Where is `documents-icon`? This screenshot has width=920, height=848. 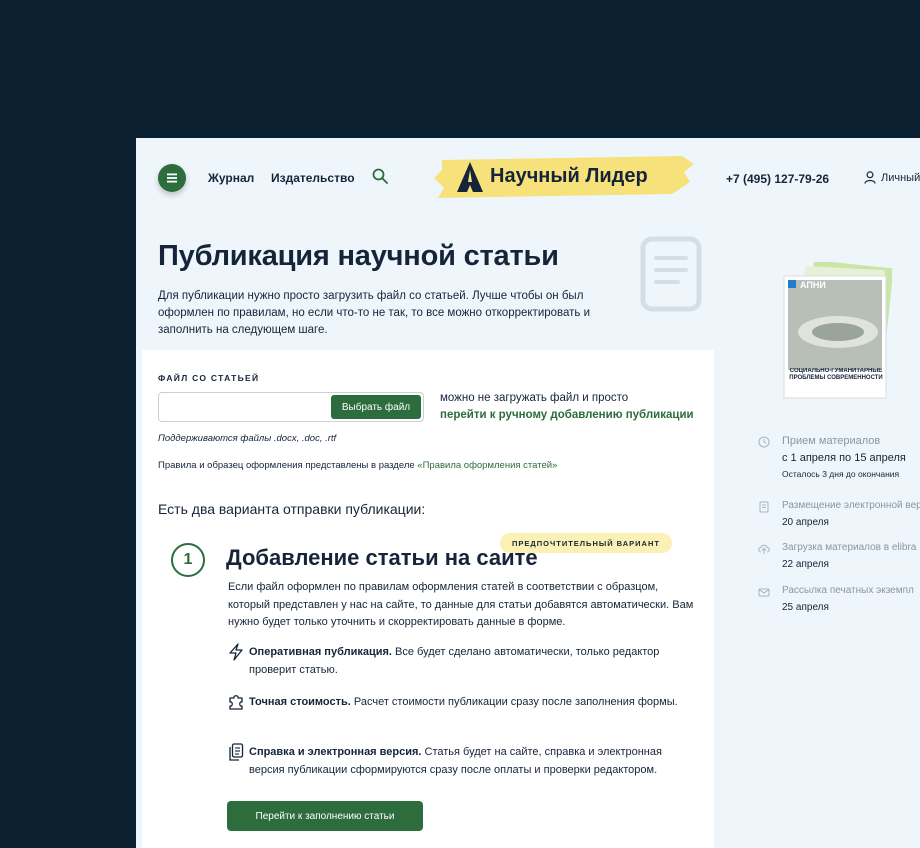 documents-icon is located at coordinates (236, 752).